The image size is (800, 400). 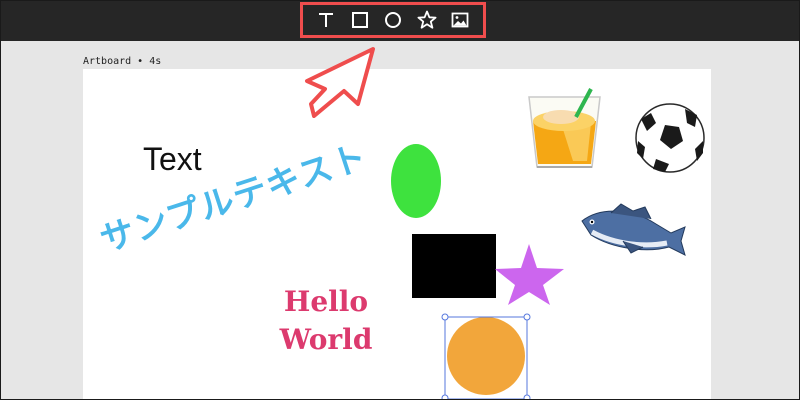 I want to click on fish-image, so click(x=633, y=229).